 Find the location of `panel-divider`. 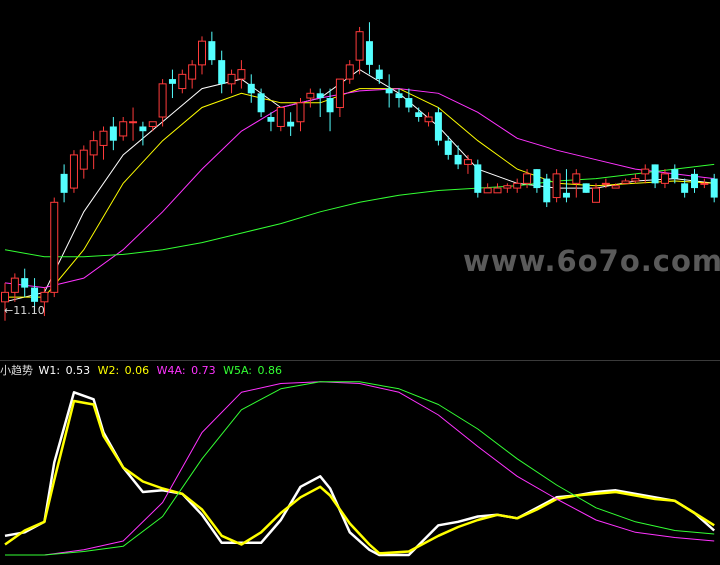

panel-divider is located at coordinates (360, 360).